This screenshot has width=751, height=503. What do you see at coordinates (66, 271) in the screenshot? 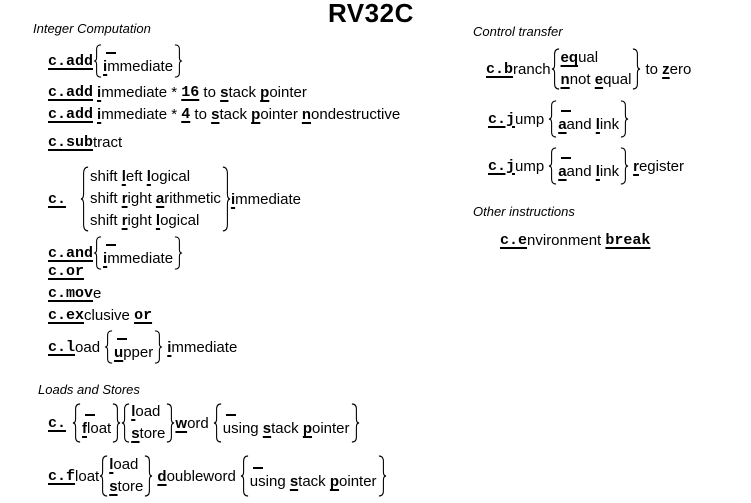
I see `row-c-or: c.or` at bounding box center [66, 271].